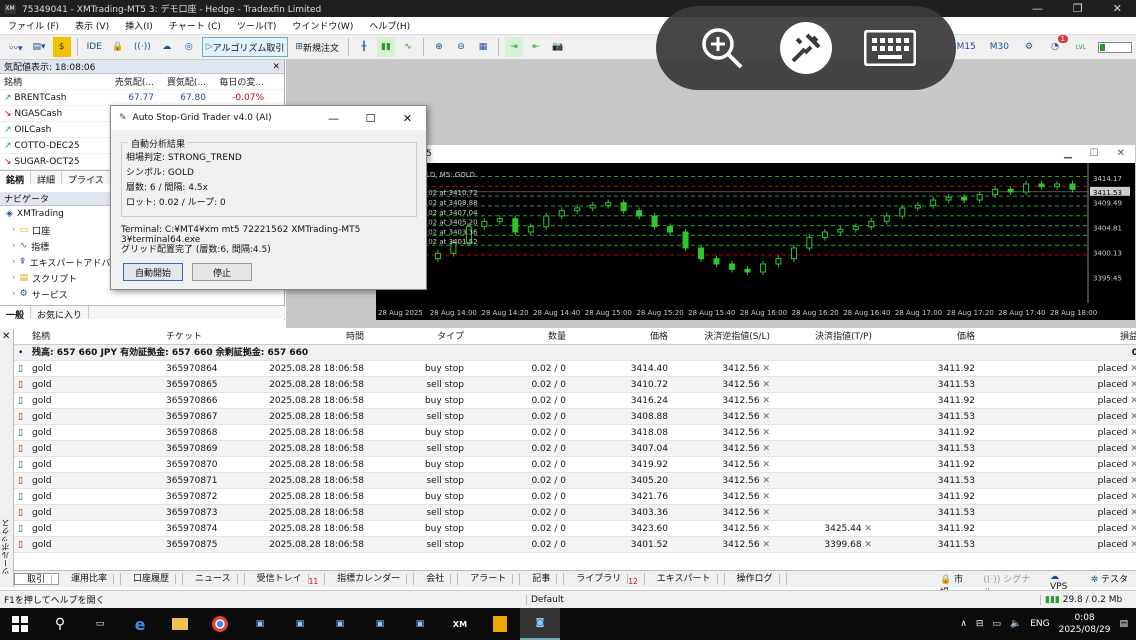 Image resolution: width=1136 pixels, height=640 pixels. Describe the element at coordinates (513, 47) in the screenshot. I see `autoscroll-icon: ⇥` at that location.